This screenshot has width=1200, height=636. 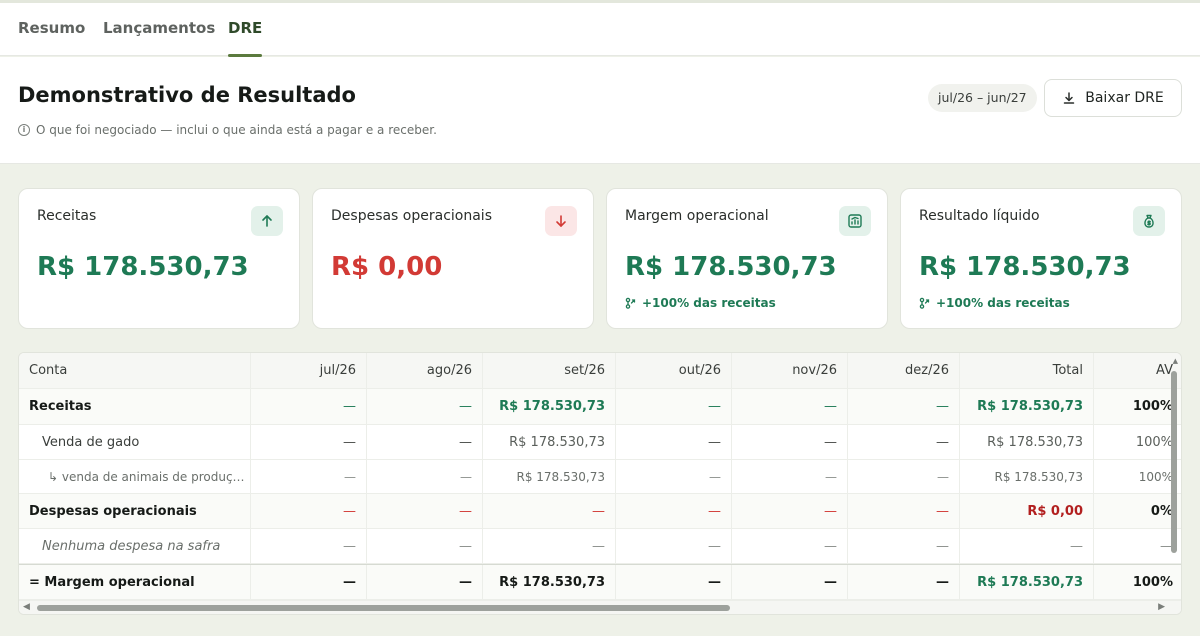 I want to click on horizontal-scrollbar, so click(x=383, y=608).